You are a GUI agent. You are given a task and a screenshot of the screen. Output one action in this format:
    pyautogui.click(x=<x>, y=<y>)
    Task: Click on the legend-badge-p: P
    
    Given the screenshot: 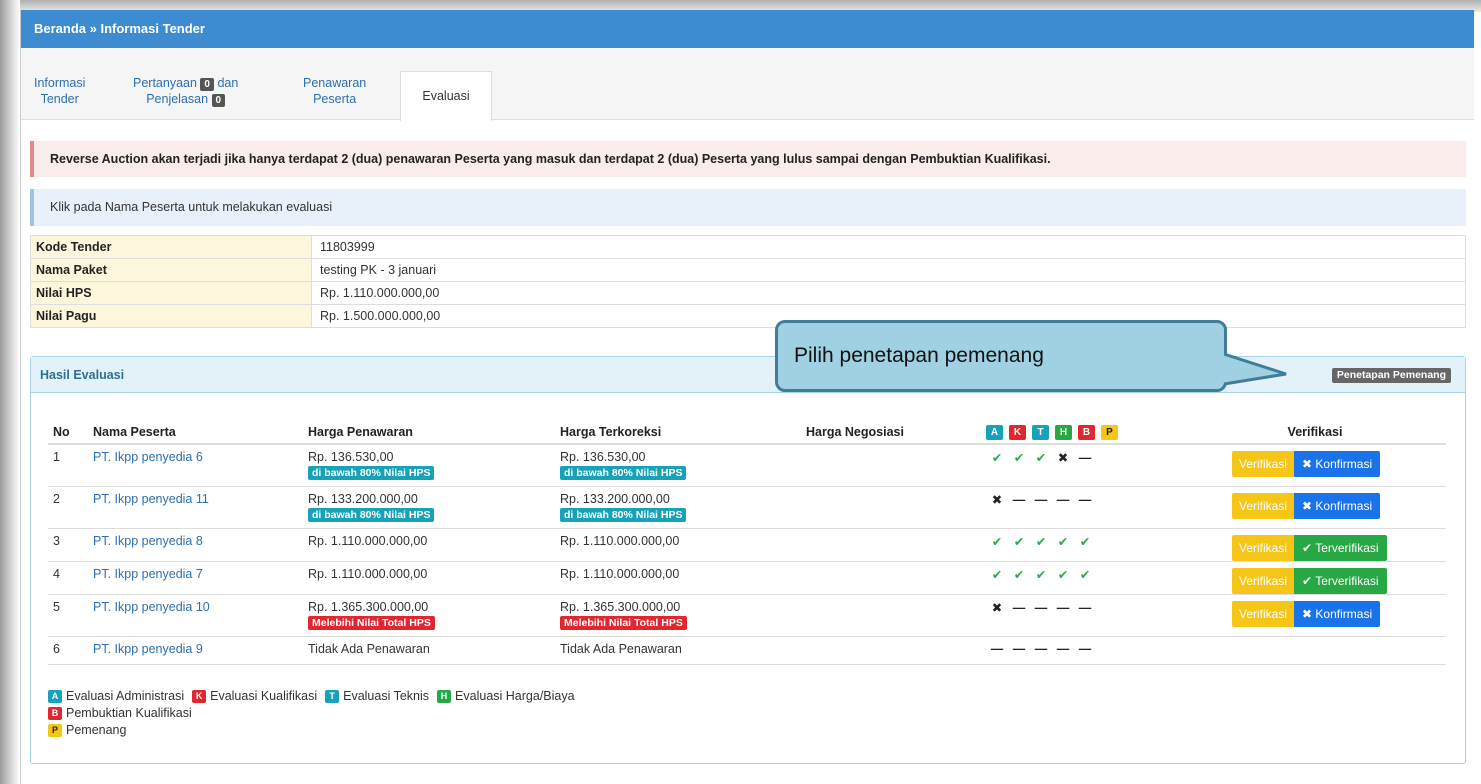 What is the action you would take?
    pyautogui.click(x=55, y=730)
    